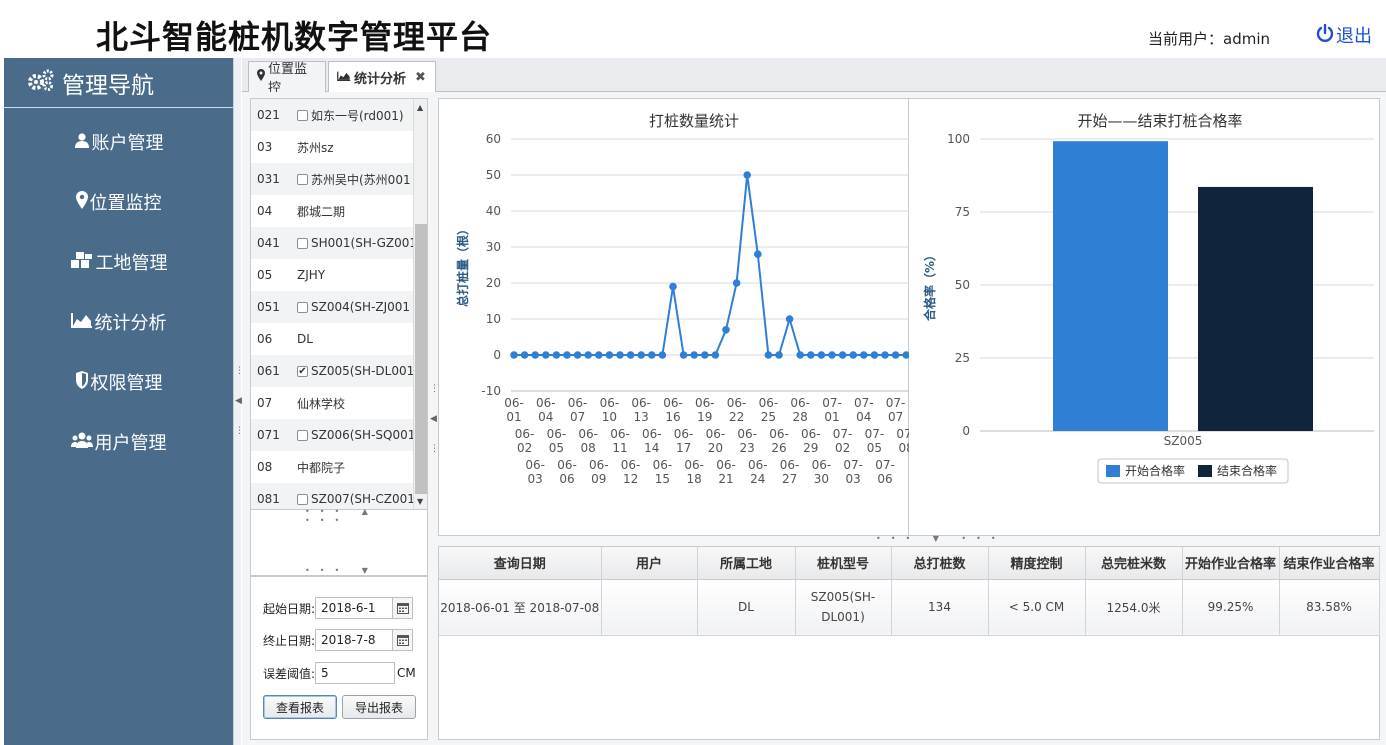 This screenshot has width=1386, height=745. Describe the element at coordinates (941, 538) in the screenshot. I see `splitter-grip: ••• ▼ •••` at that location.